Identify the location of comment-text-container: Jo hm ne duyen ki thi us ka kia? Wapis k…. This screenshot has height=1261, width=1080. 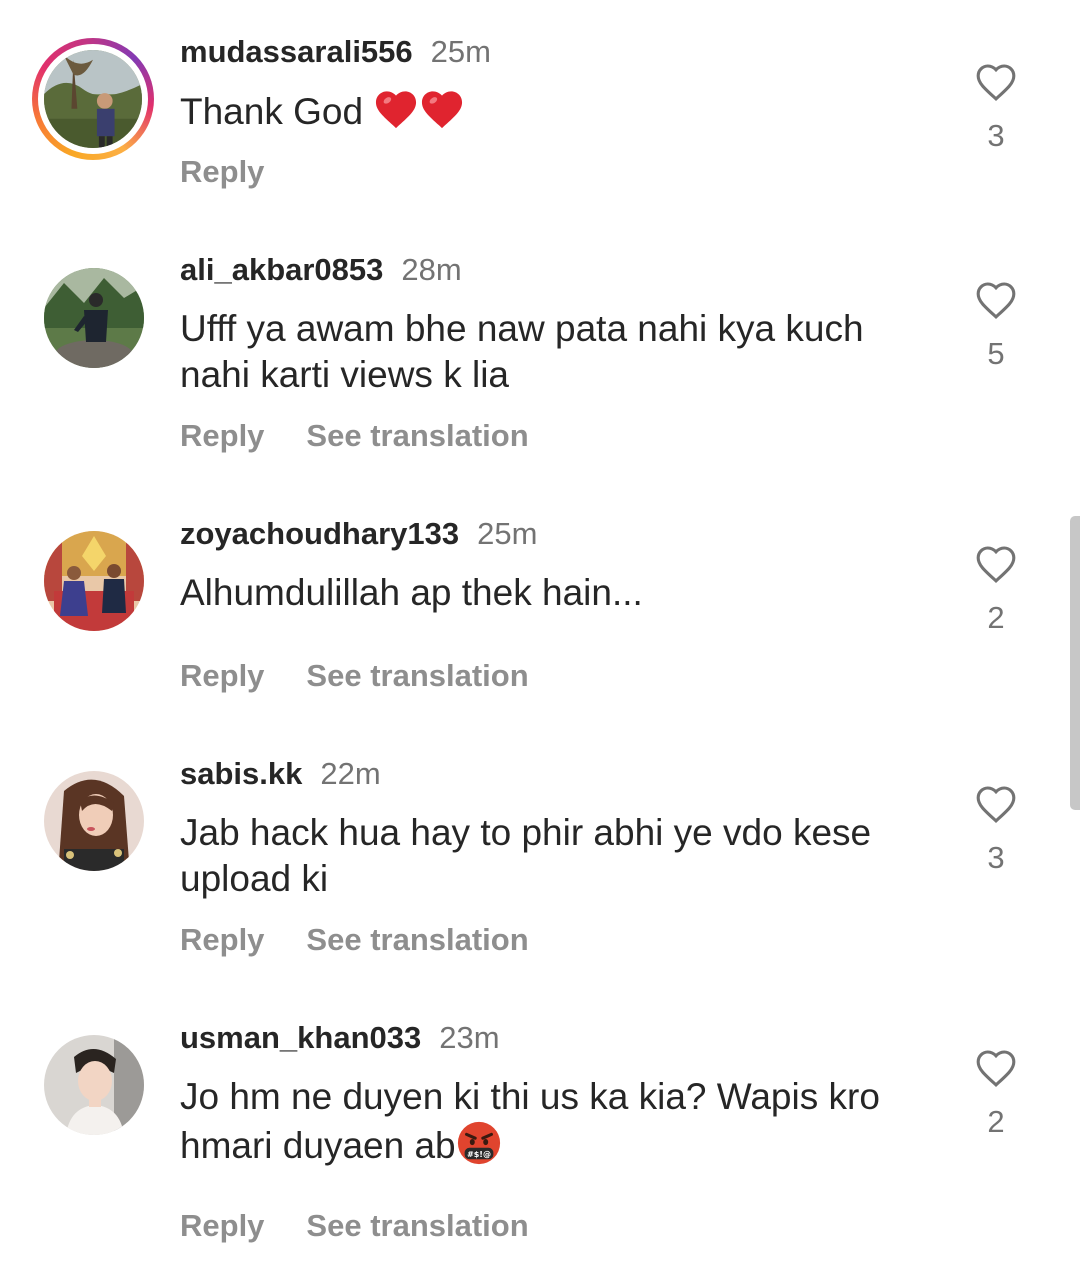
(560, 1125).